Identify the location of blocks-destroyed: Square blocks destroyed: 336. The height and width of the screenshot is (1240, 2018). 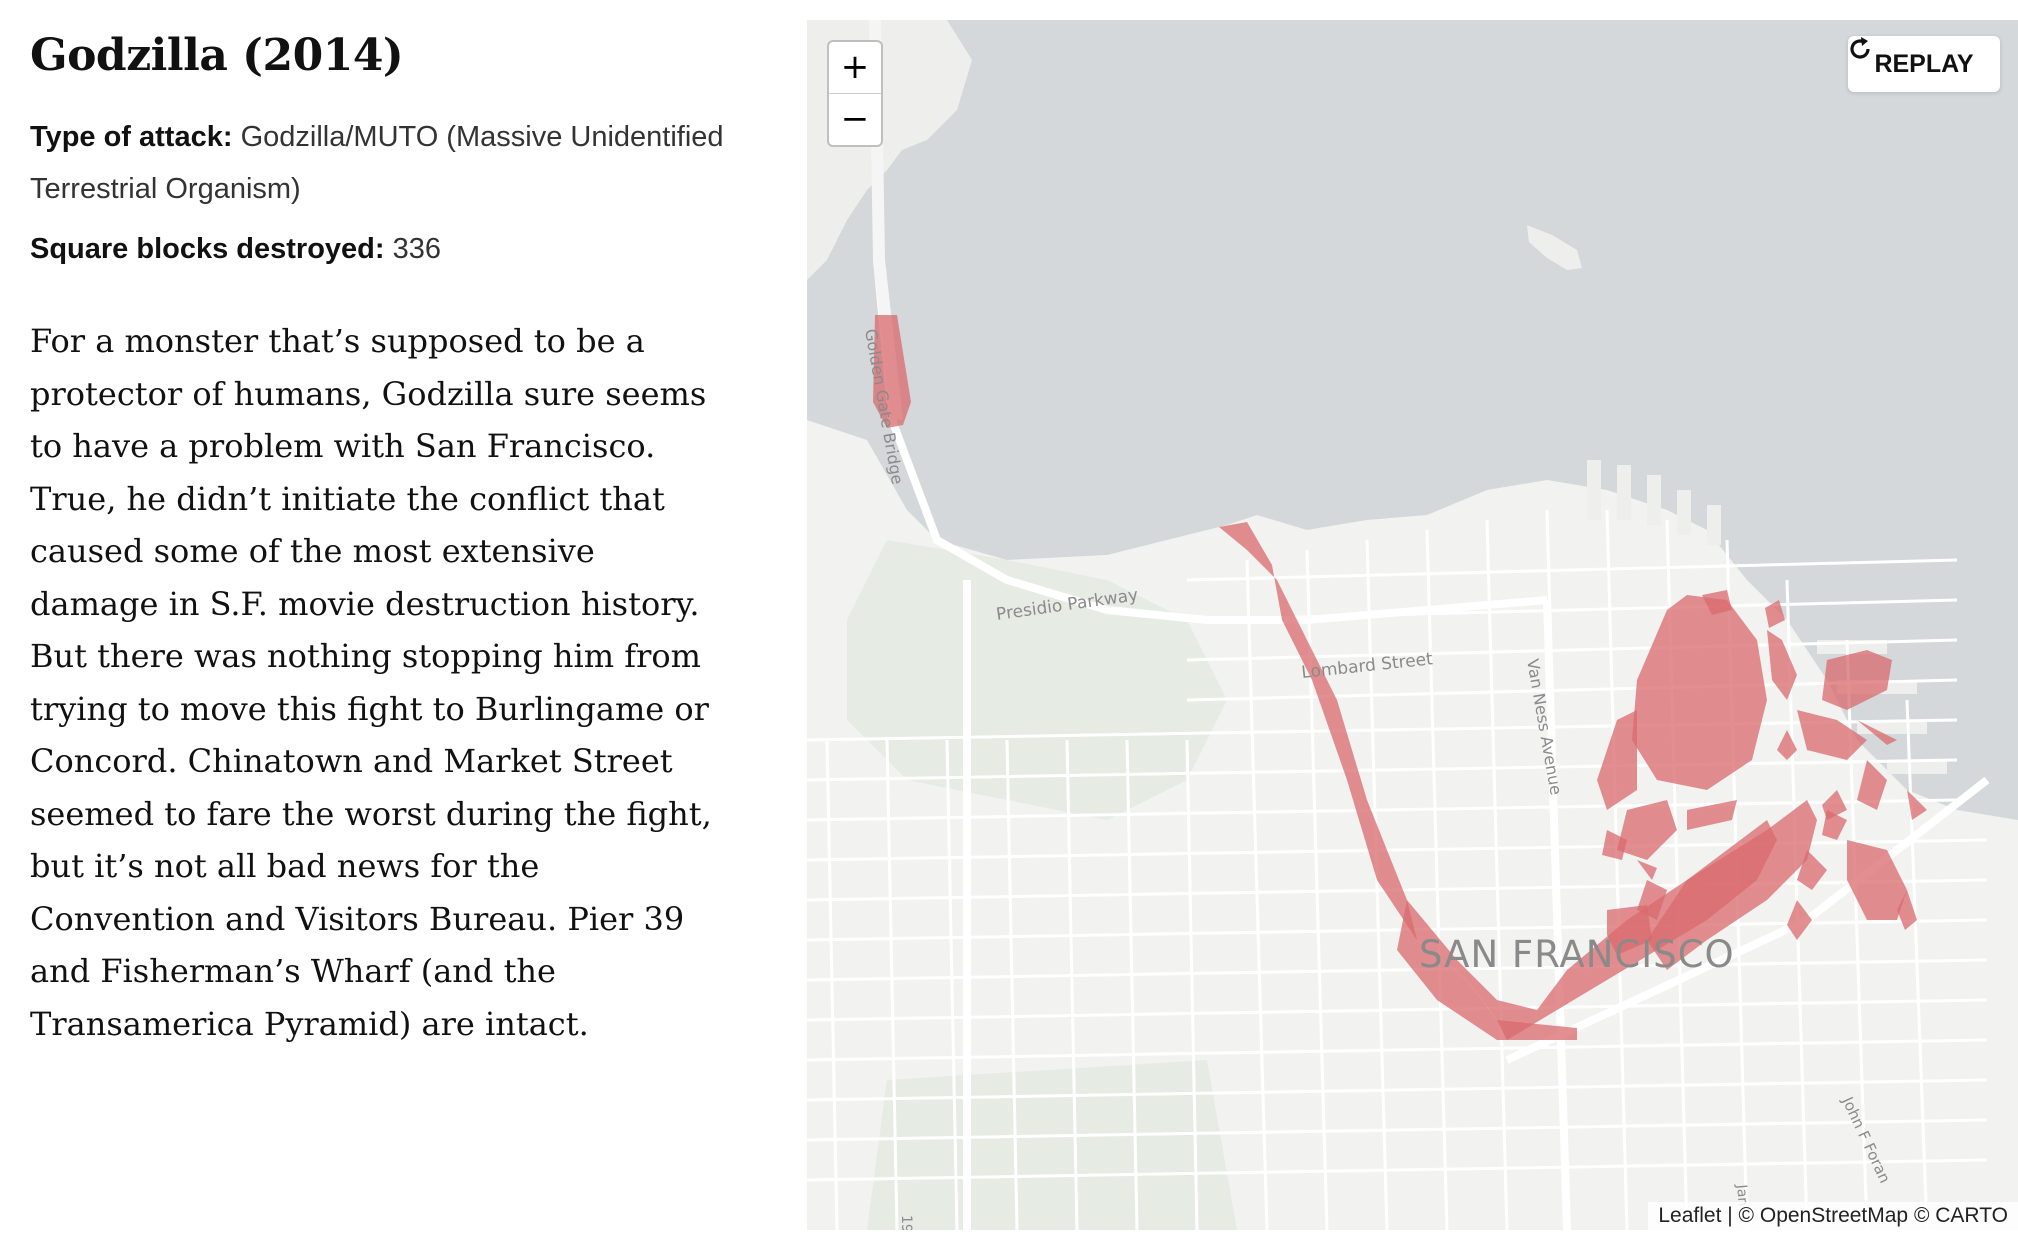
(380, 249).